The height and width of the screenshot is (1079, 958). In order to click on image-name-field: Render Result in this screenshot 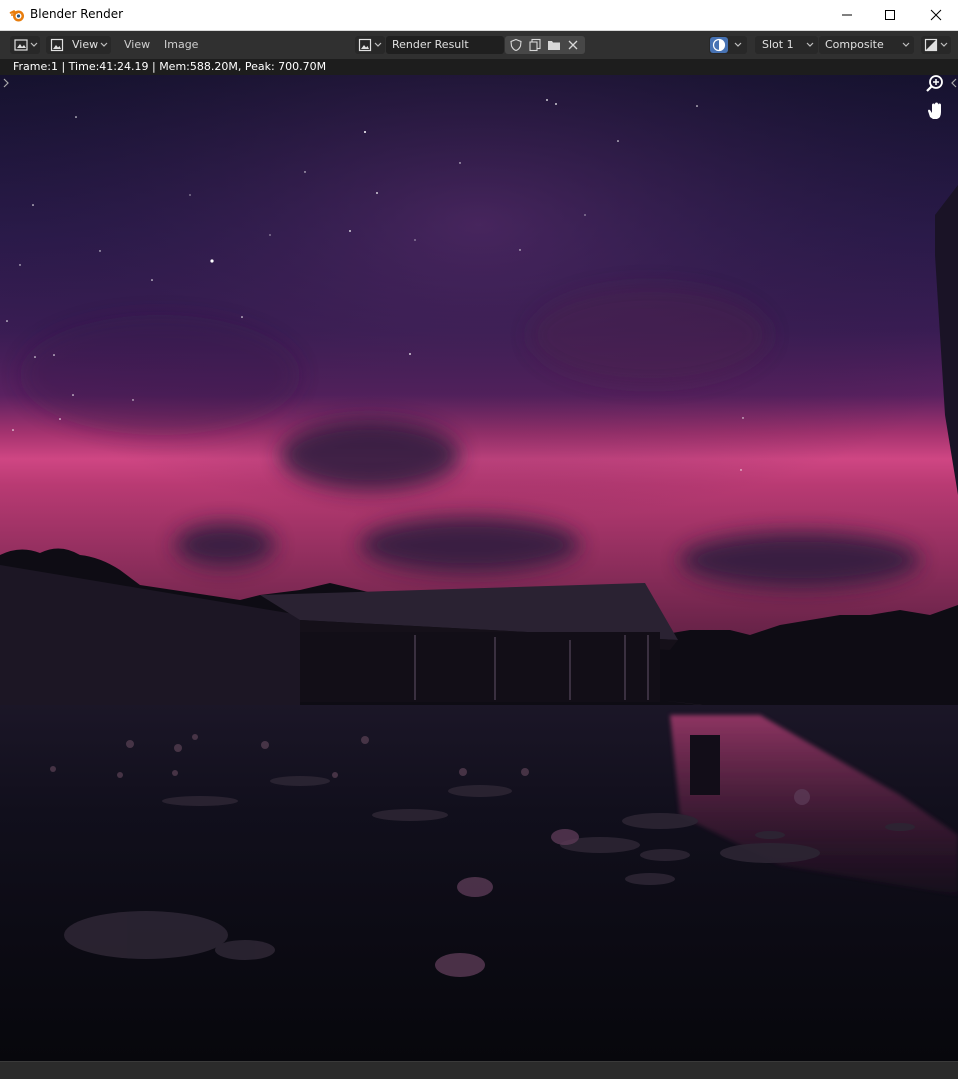, I will do `click(445, 45)`.